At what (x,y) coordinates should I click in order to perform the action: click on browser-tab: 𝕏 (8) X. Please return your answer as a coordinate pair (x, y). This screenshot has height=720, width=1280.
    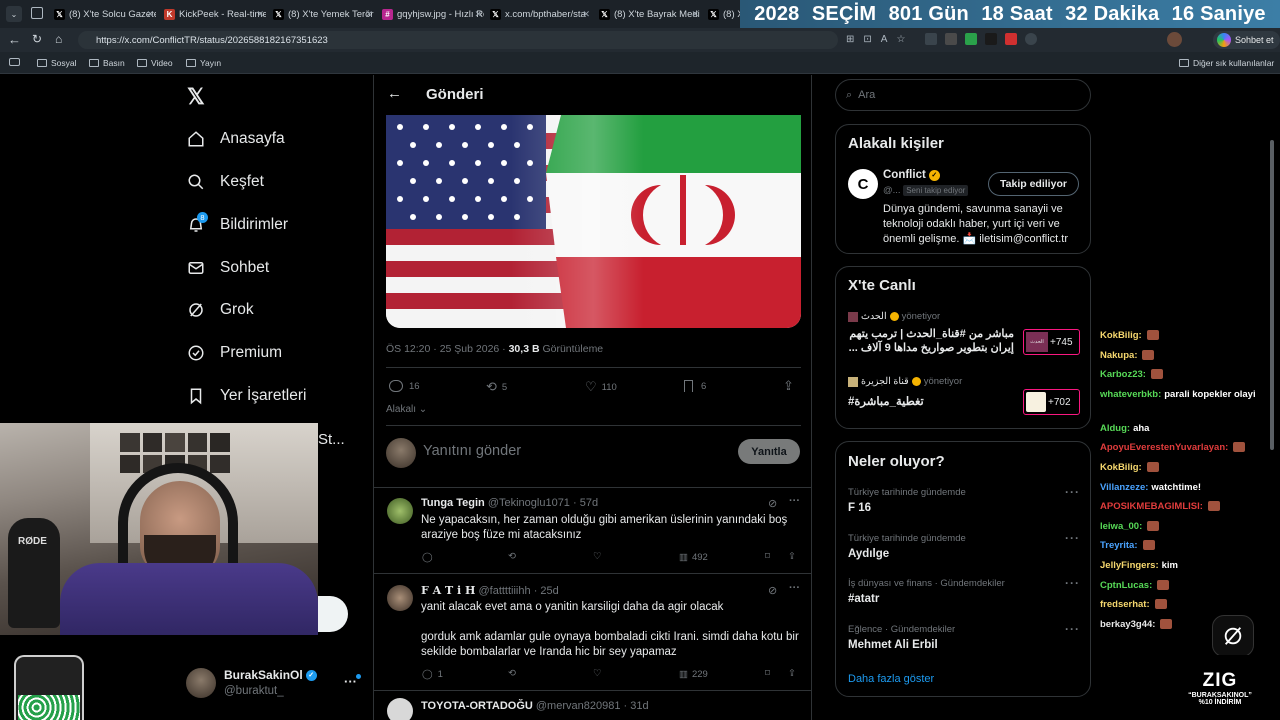
    Looking at the image, I should click on (724, 14).